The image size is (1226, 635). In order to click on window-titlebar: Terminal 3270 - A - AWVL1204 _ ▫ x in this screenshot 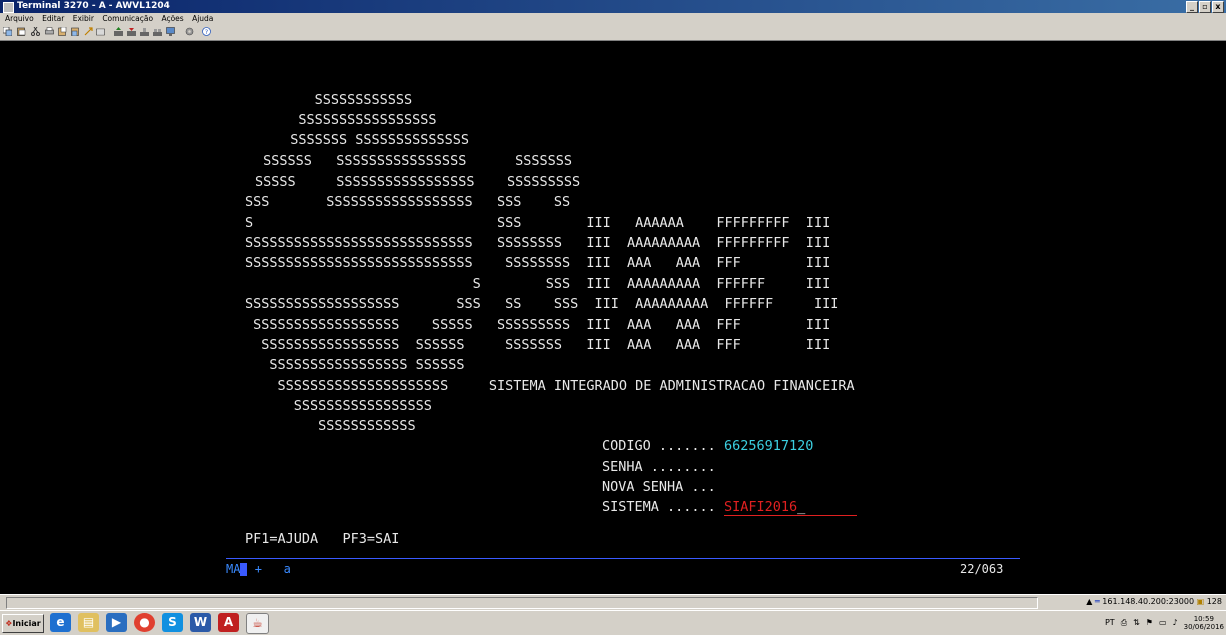, I will do `click(613, 6)`.